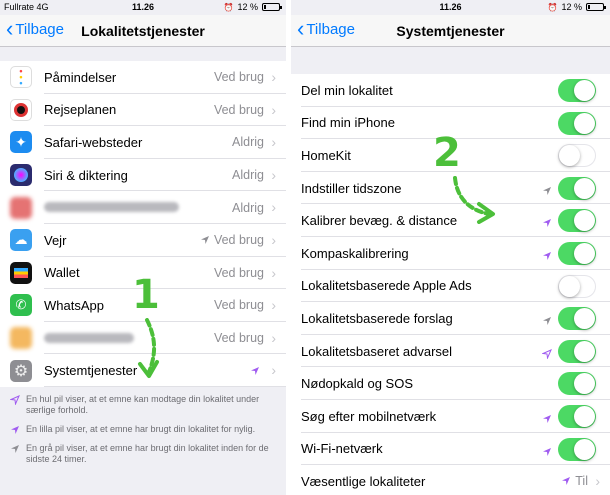 The image size is (610, 495). I want to click on page-title: Systemtjenester, so click(450, 31).